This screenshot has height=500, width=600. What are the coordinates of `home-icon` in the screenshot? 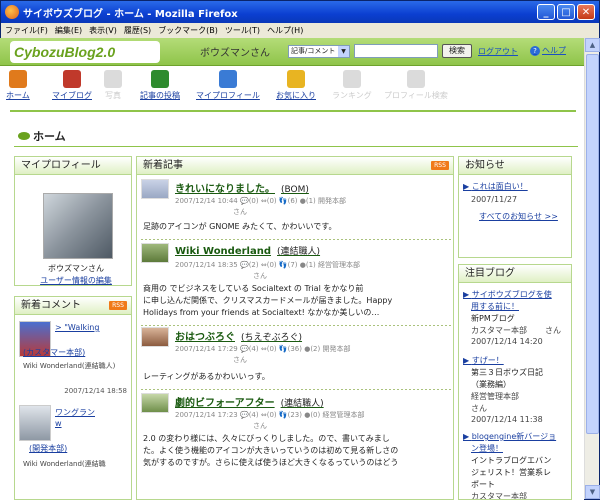 It's located at (17, 79).